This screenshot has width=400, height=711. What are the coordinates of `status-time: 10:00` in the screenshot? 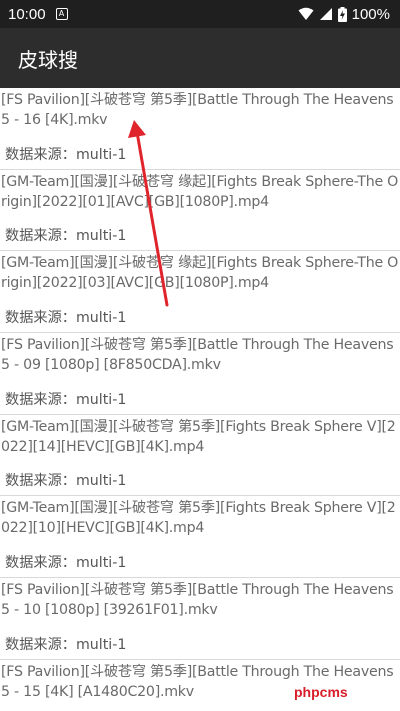 It's located at (27, 14).